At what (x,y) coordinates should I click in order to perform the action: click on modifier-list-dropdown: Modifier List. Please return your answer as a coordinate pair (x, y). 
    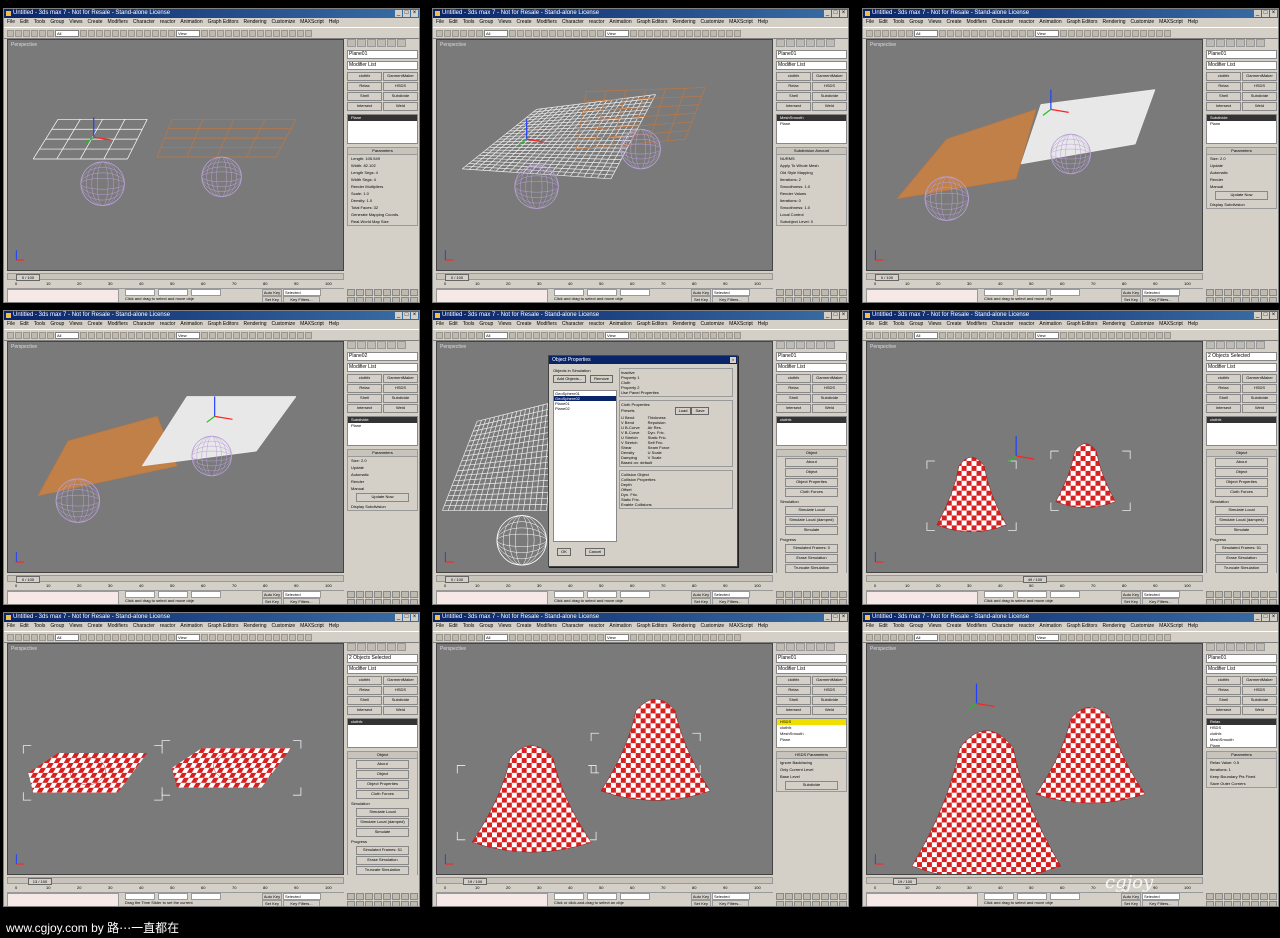
    Looking at the image, I should click on (382, 367).